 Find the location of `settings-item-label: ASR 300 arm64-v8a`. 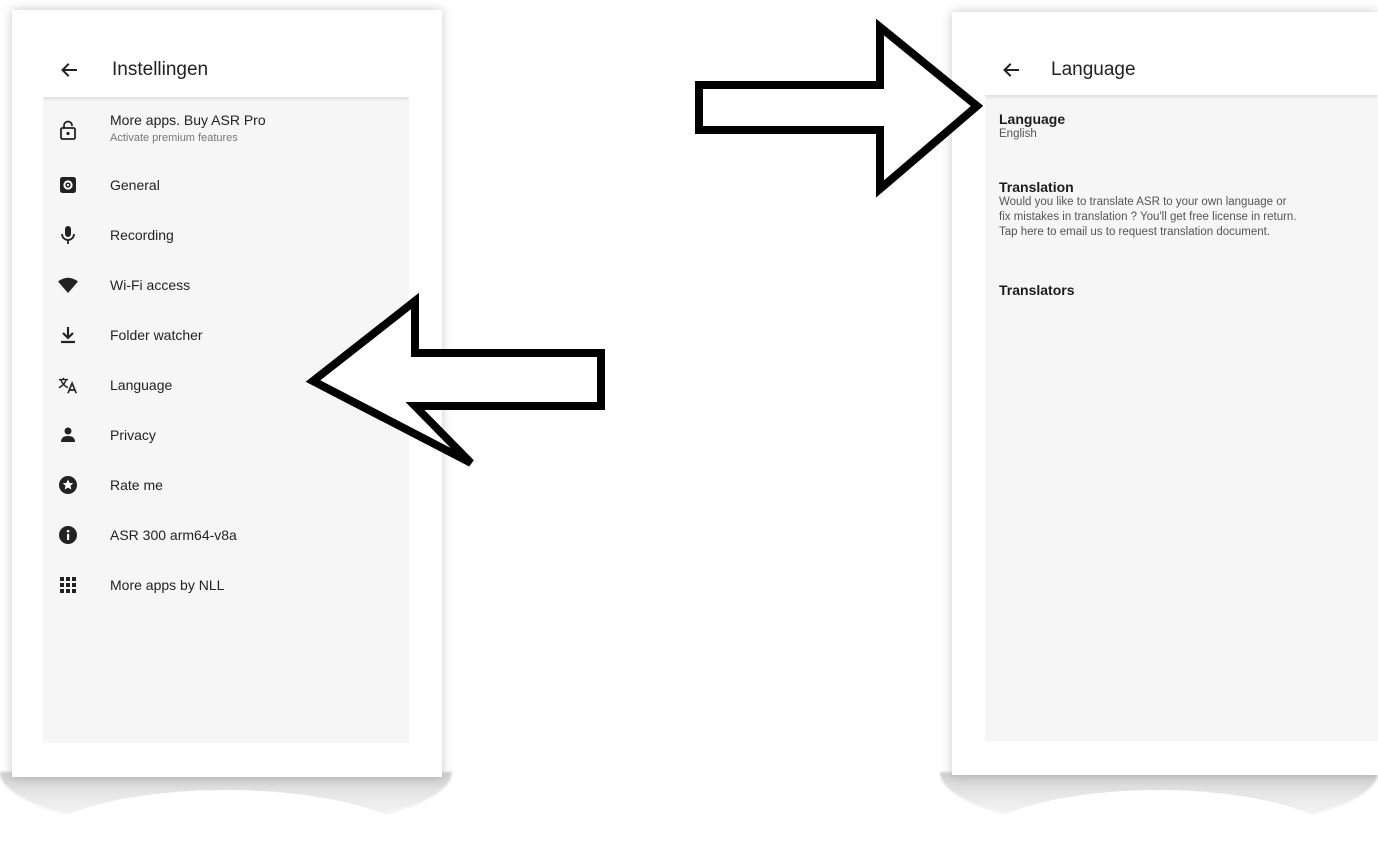

settings-item-label: ASR 300 arm64-v8a is located at coordinates (173, 535).